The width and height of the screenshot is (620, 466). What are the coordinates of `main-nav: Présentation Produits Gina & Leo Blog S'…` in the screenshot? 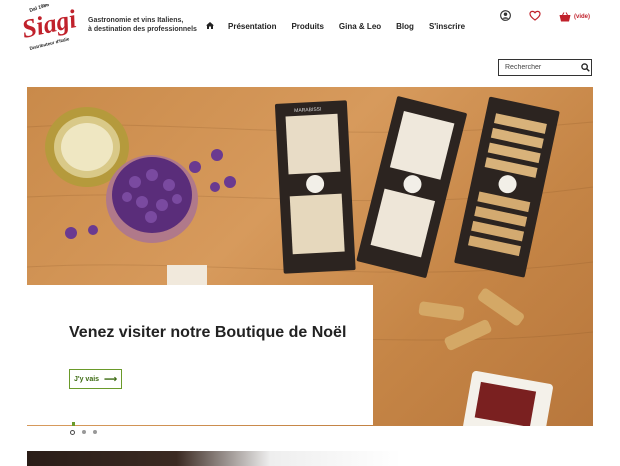 It's located at (343, 26).